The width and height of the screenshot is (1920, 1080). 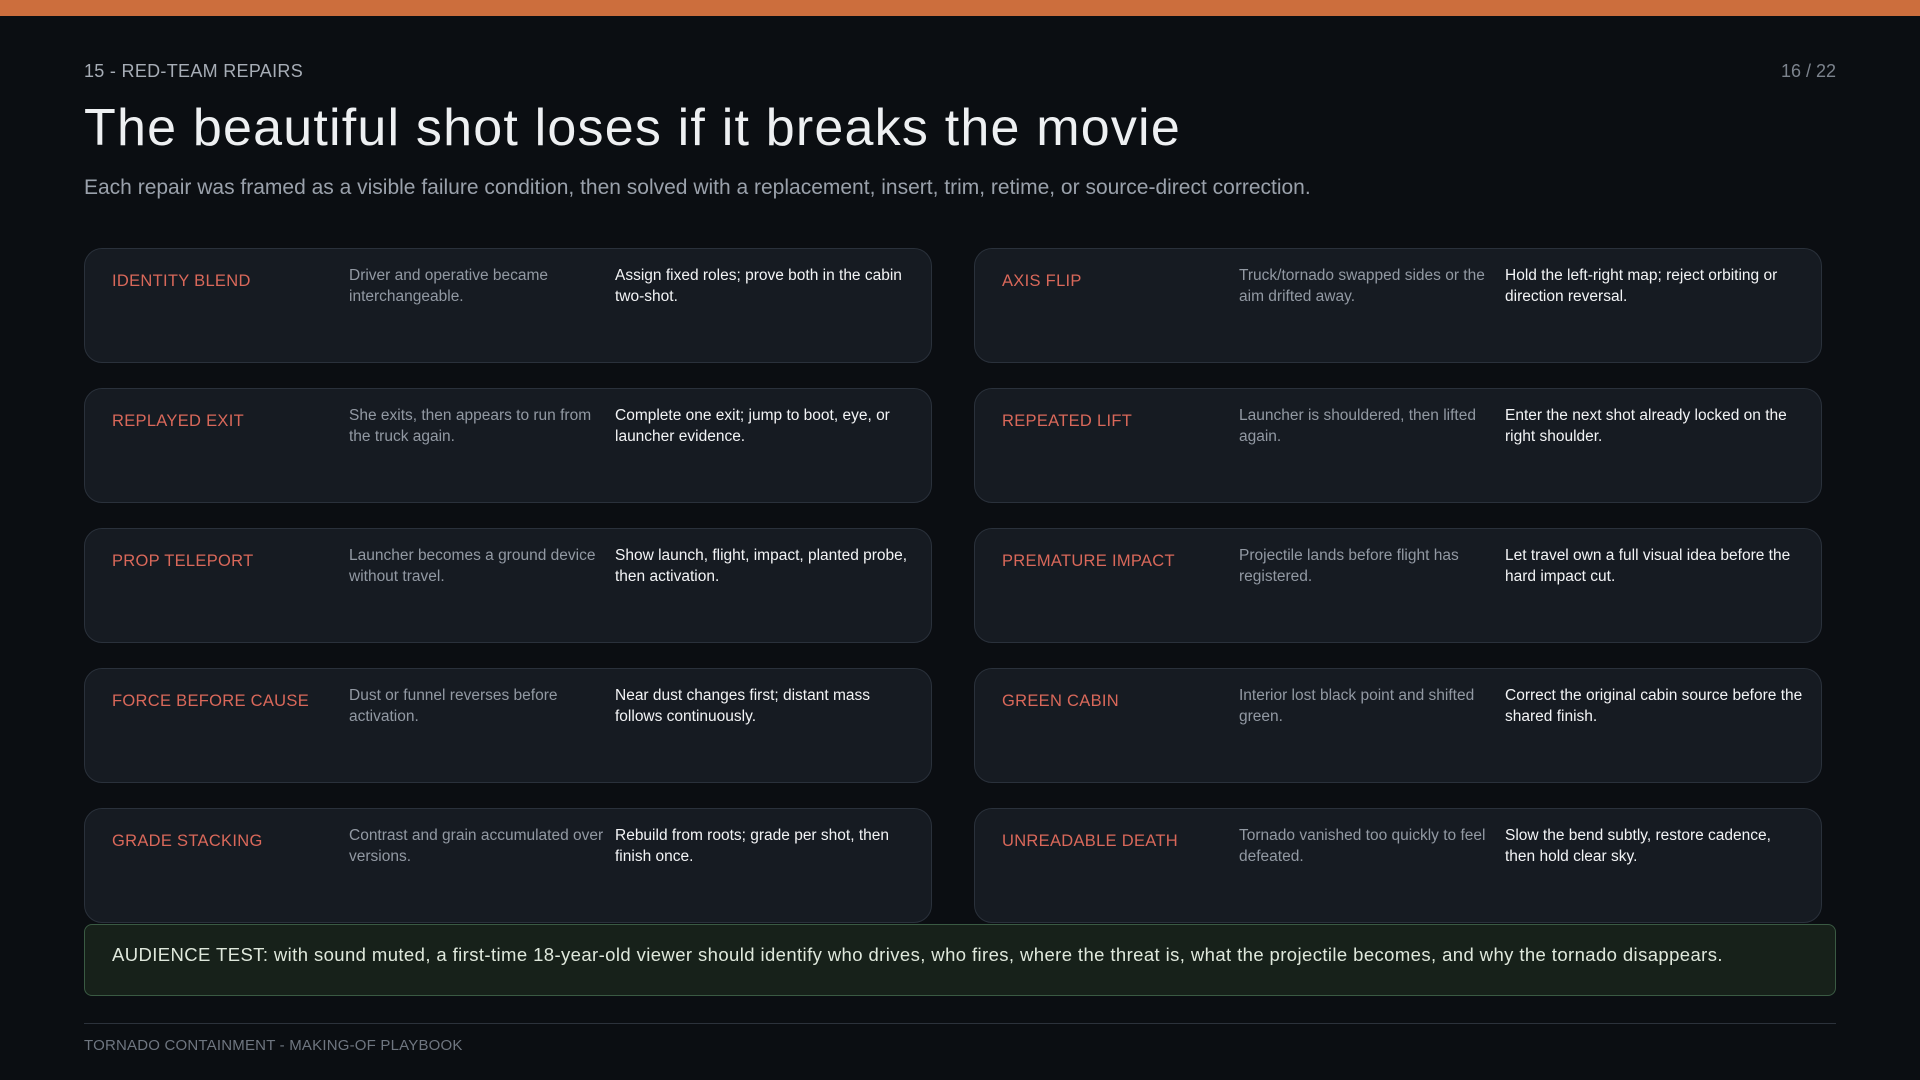 What do you see at coordinates (183, 561) in the screenshot?
I see `repair-label: PROP TELEPORT` at bounding box center [183, 561].